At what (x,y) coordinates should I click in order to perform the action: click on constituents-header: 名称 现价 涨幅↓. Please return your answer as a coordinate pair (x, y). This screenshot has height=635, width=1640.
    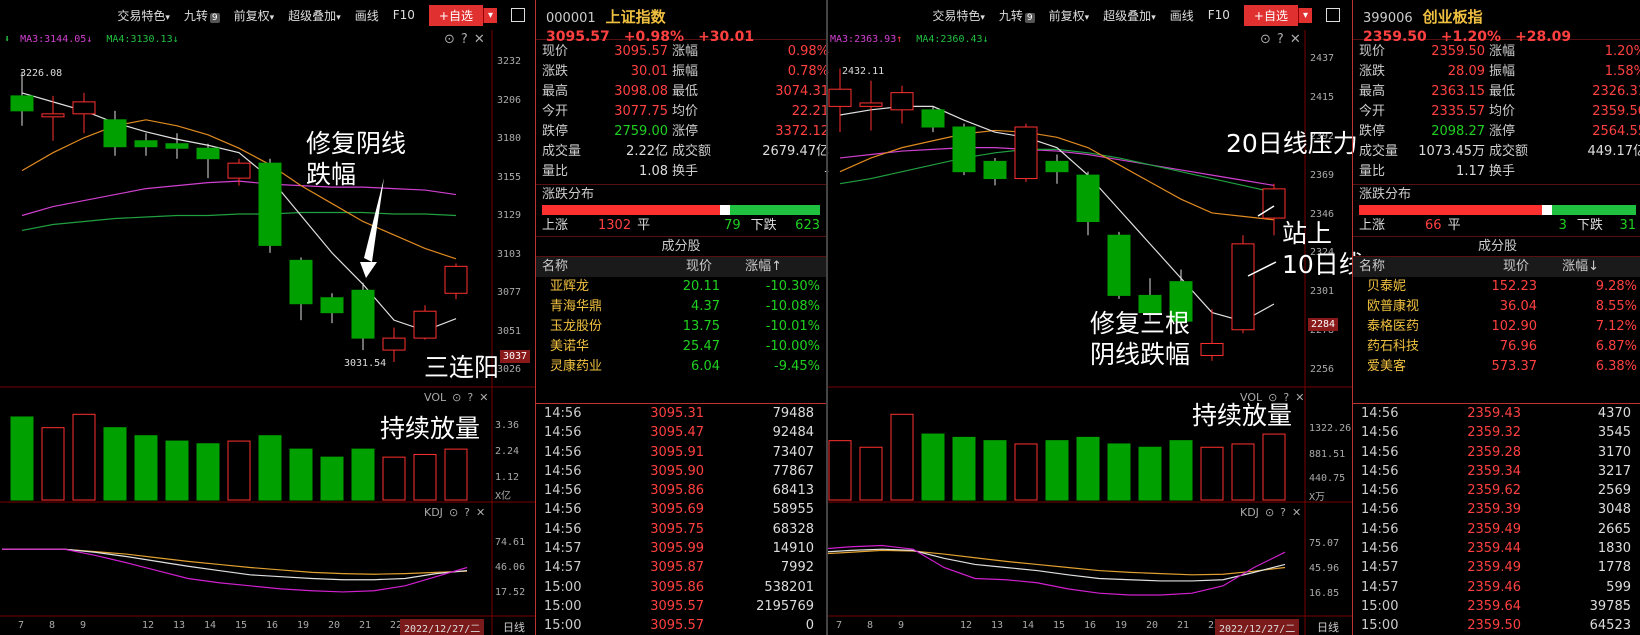
    Looking at the image, I should click on (1496, 267).